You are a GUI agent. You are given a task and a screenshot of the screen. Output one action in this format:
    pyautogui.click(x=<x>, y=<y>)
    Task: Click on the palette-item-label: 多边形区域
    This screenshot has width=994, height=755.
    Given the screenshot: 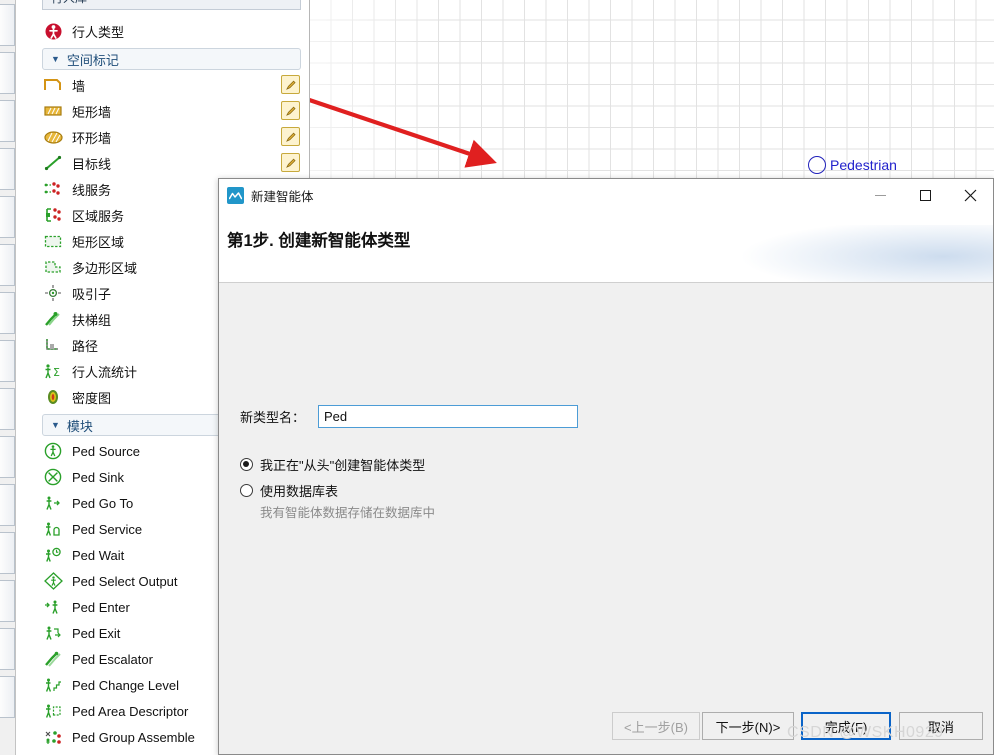 What is the action you would take?
    pyautogui.click(x=105, y=268)
    